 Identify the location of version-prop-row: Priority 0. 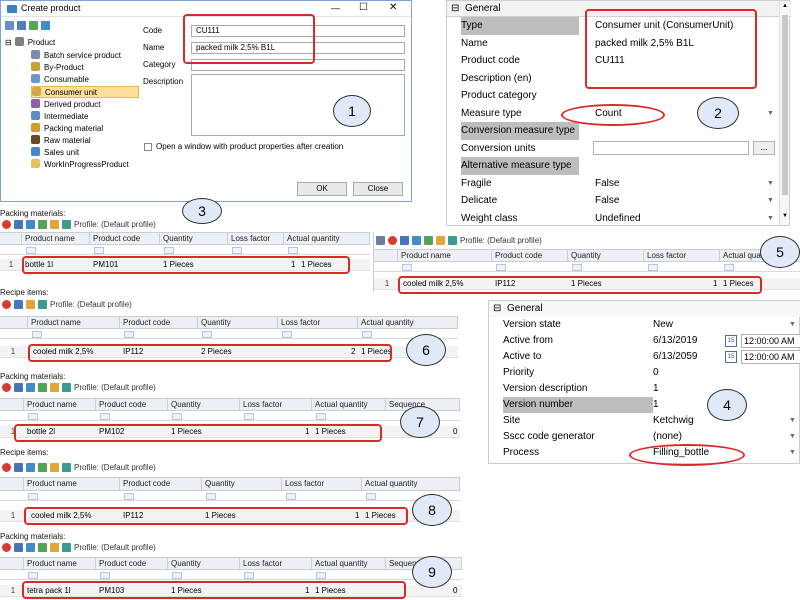
(644, 373).